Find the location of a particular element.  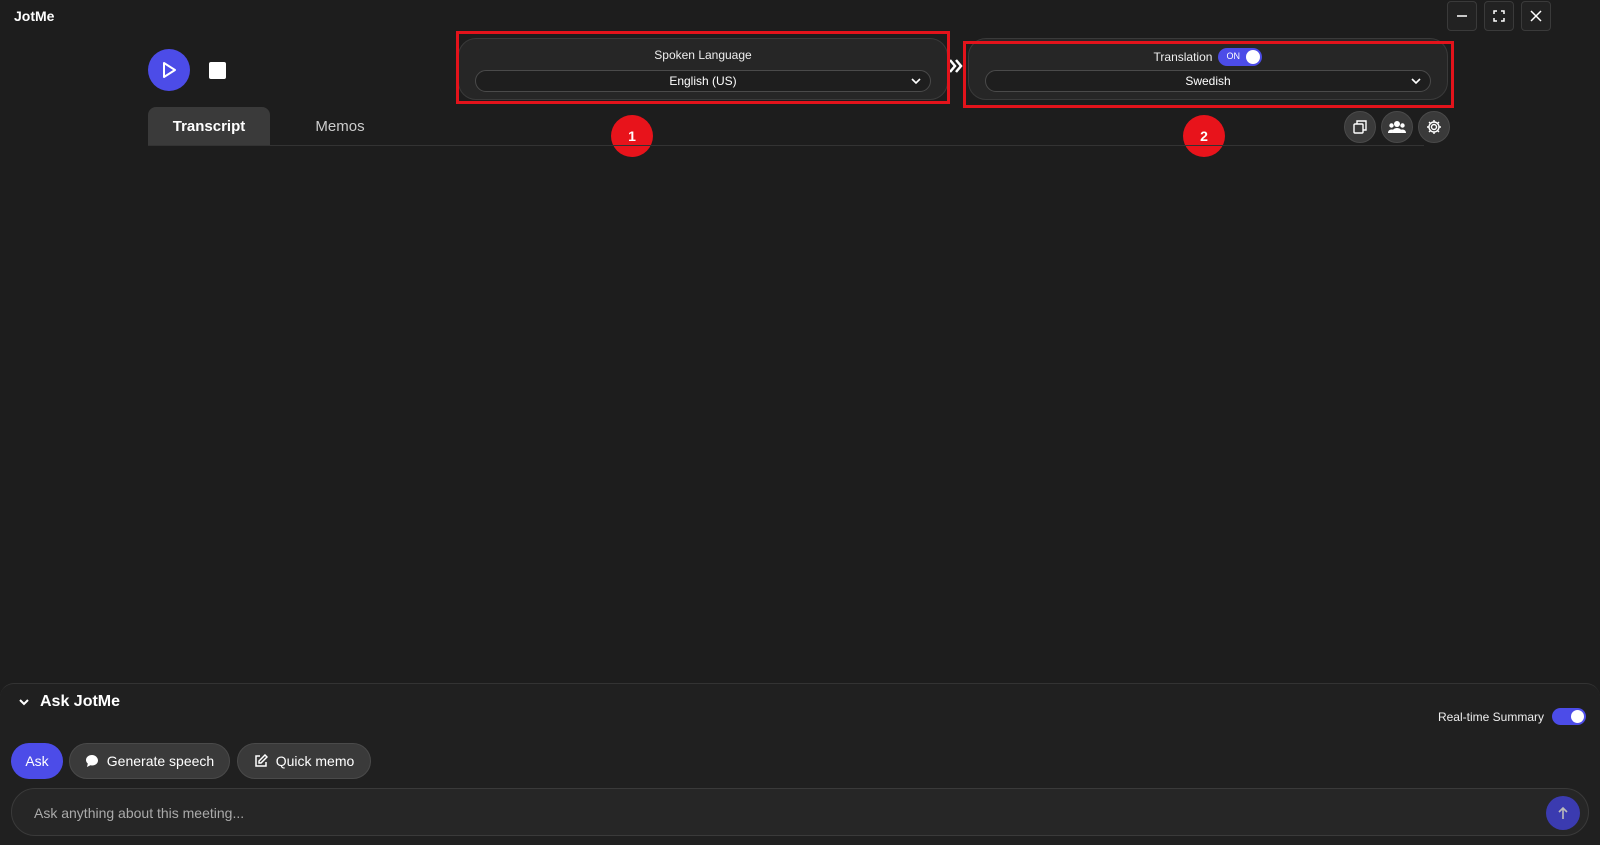

ask-button-label: Ask is located at coordinates (37, 761).